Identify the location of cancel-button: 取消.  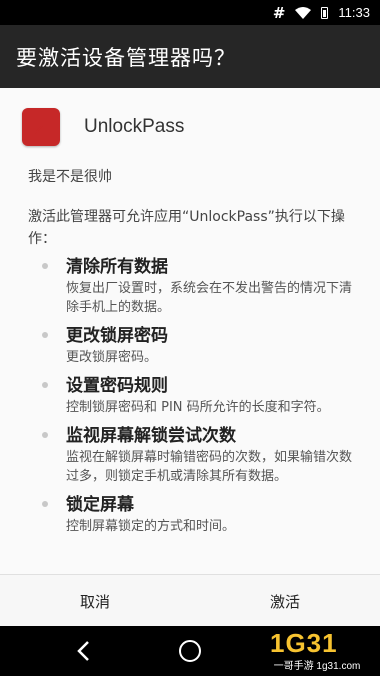
(95, 601).